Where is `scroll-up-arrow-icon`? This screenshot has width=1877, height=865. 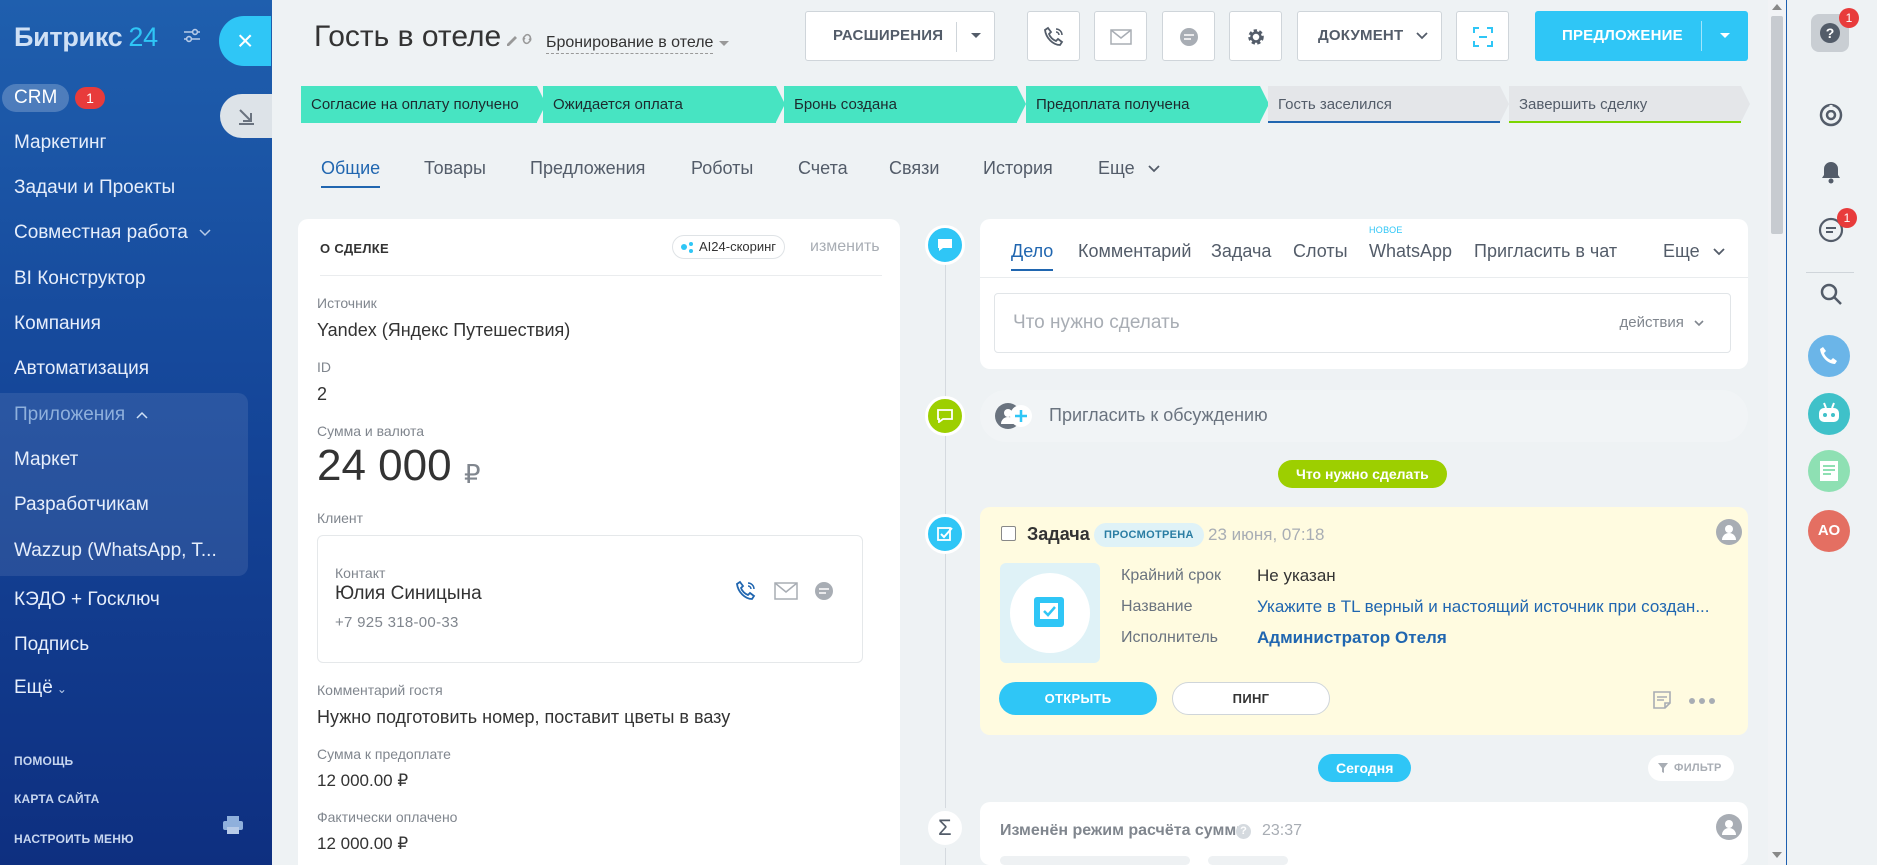
scroll-up-arrow-icon is located at coordinates (1777, 7).